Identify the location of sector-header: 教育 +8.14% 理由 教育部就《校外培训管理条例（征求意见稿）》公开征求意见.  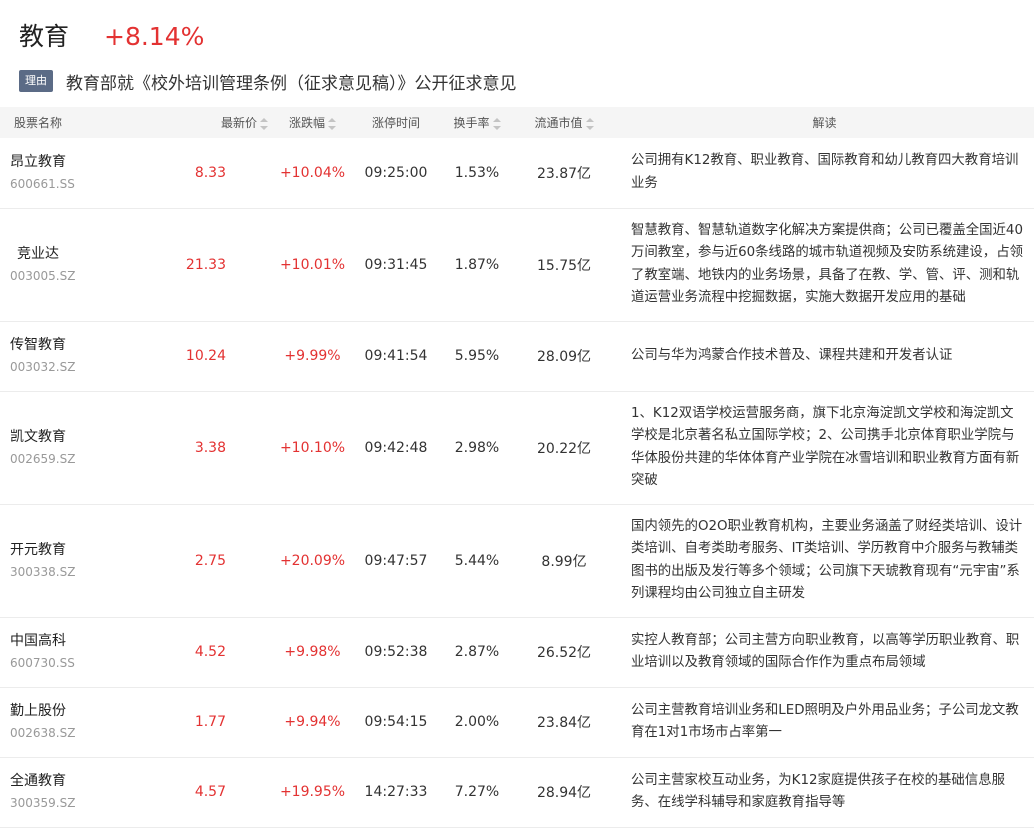
(517, 53).